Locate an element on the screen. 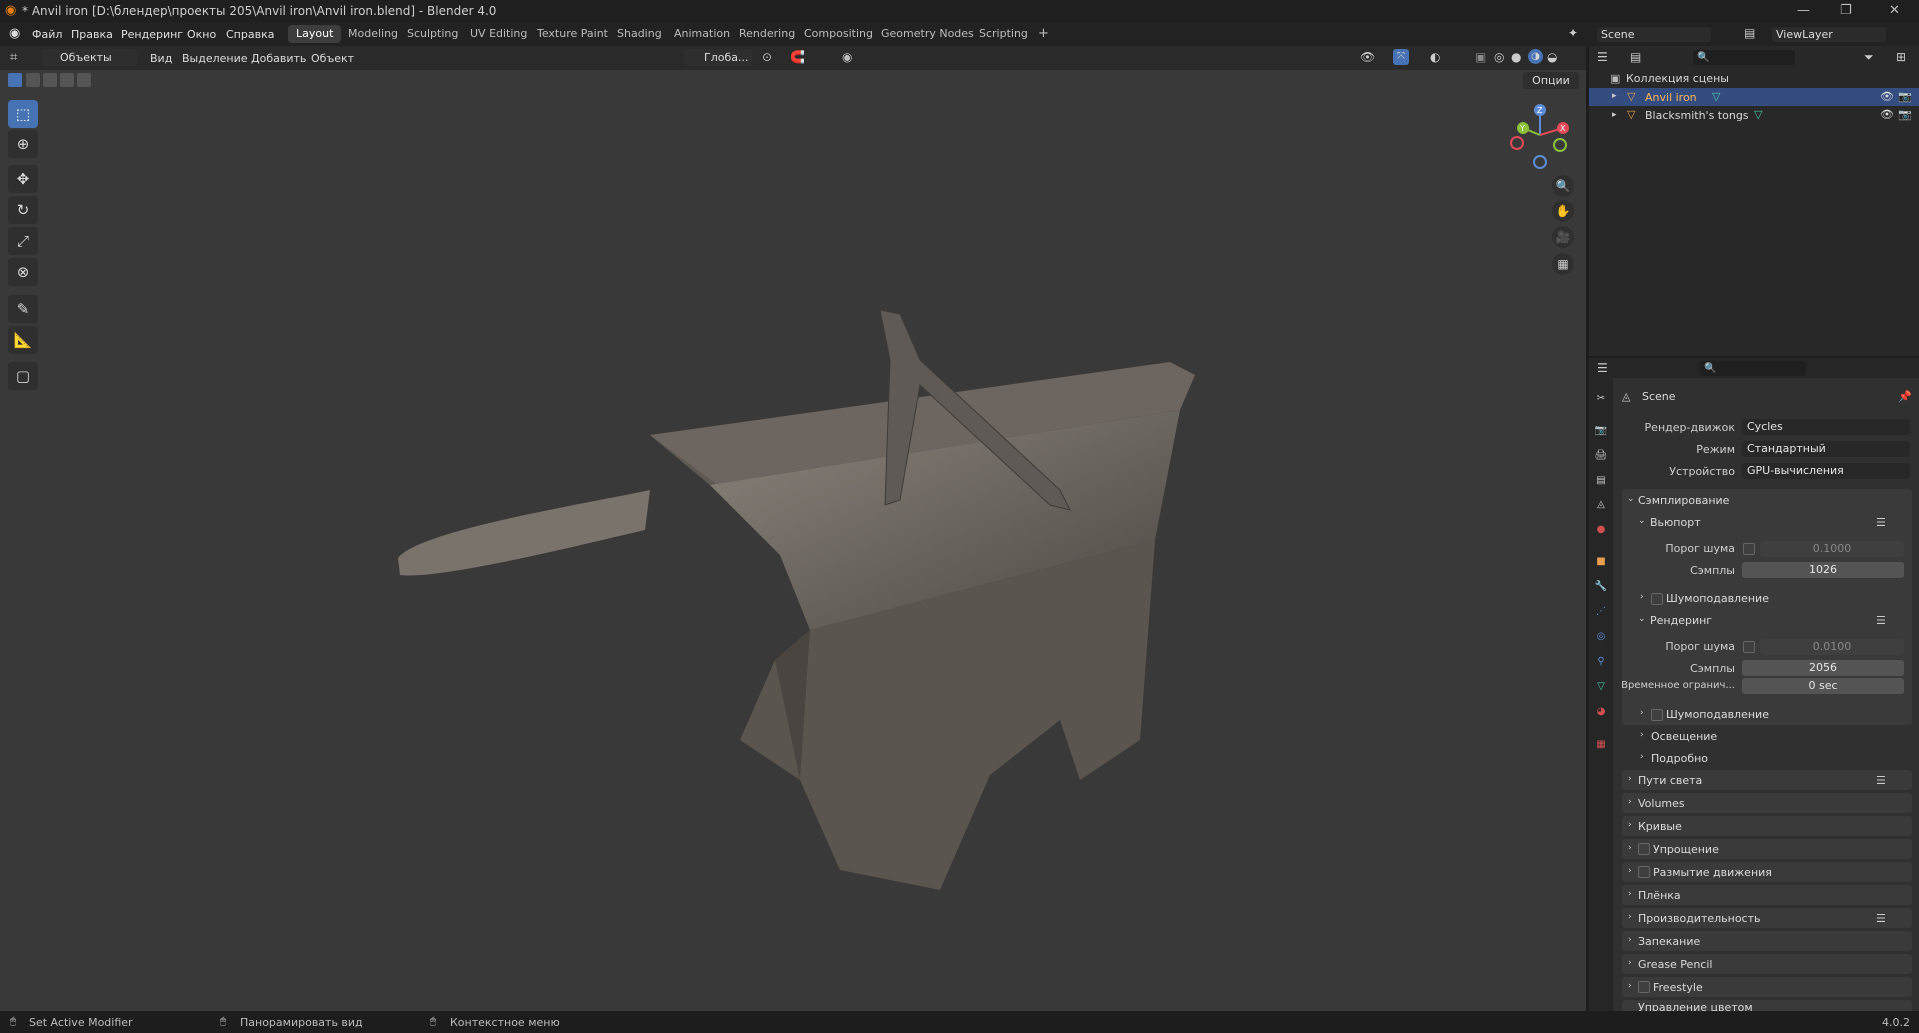  snap-icon: 🧲 is located at coordinates (797, 57).